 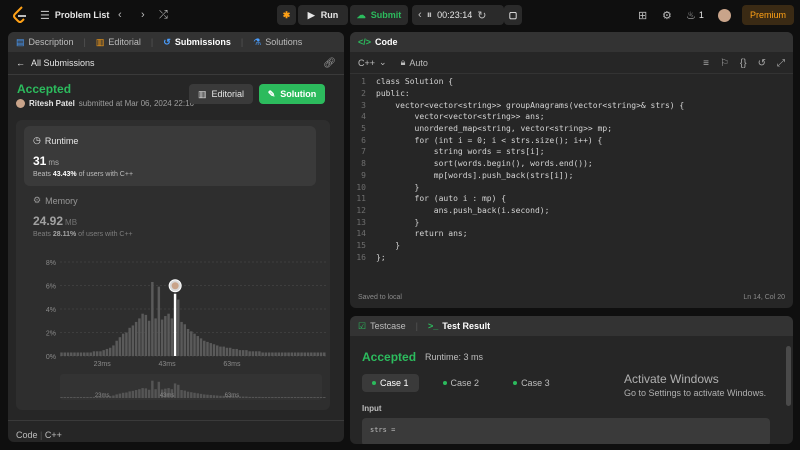 What do you see at coordinates (571, 176) in the screenshot?
I see `code-line: 9 mp[words].push_back(strs[i]);` at bounding box center [571, 176].